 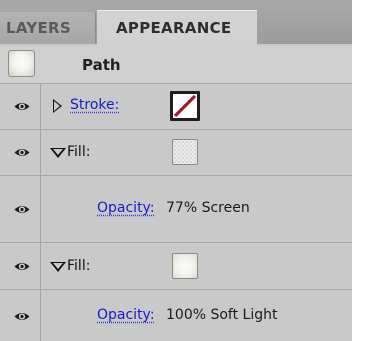 What do you see at coordinates (57, 106) in the screenshot?
I see `expand-triangle-icon` at bounding box center [57, 106].